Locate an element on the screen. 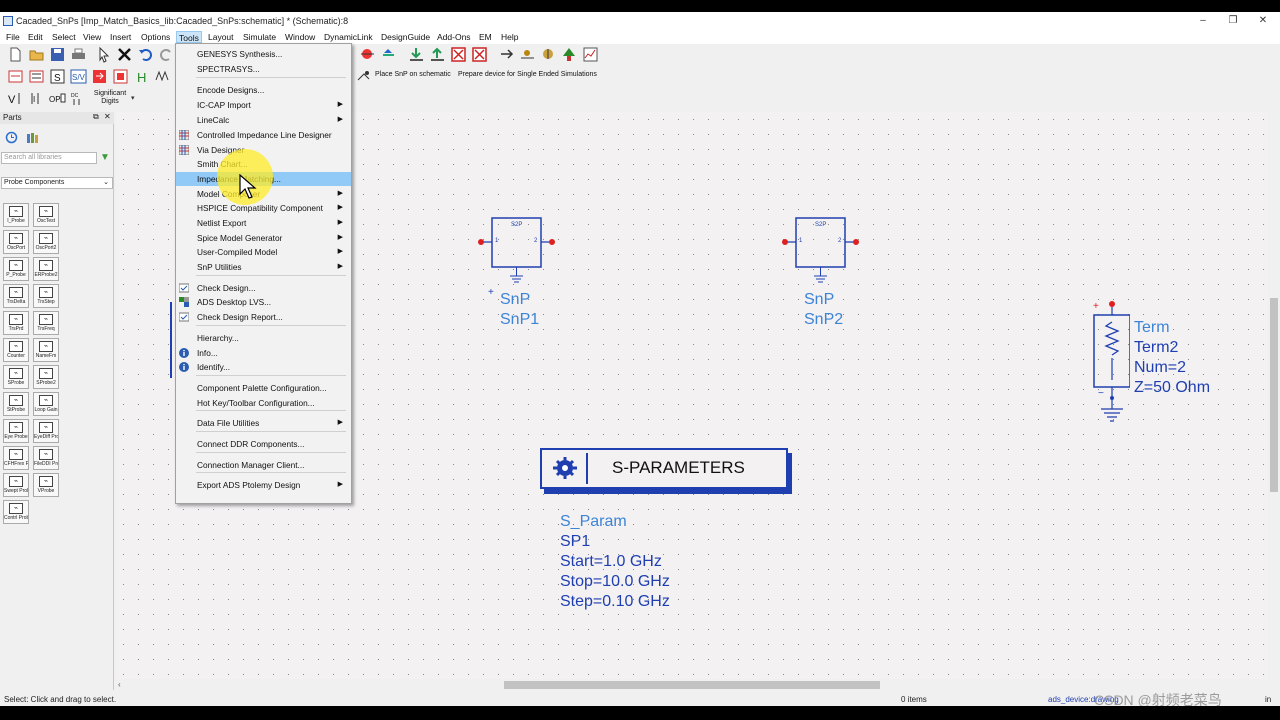 Image resolution: width=1280 pixels, height=720 pixels. palette-item-trsstep: ⌁ TrsStep is located at coordinates (46, 296).